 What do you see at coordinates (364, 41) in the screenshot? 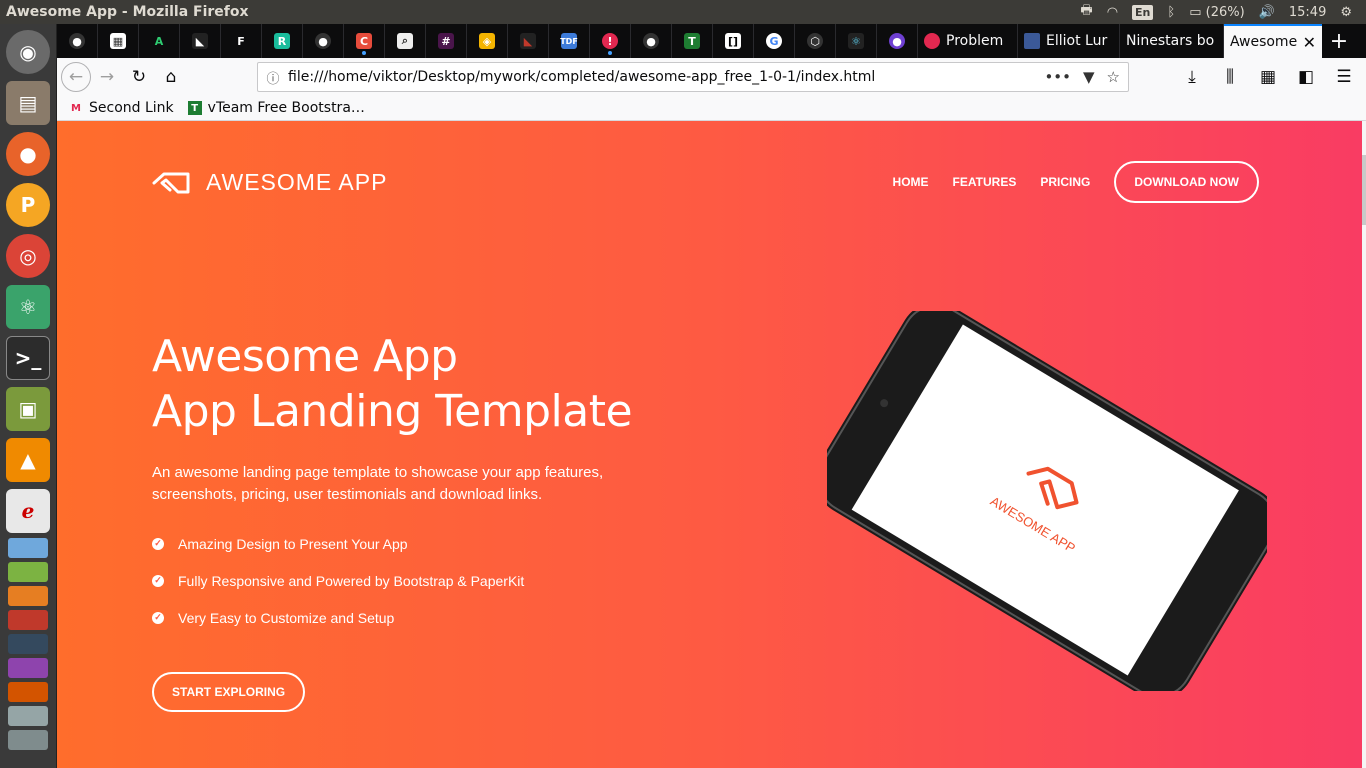
I see `pinned-tab: C` at bounding box center [364, 41].